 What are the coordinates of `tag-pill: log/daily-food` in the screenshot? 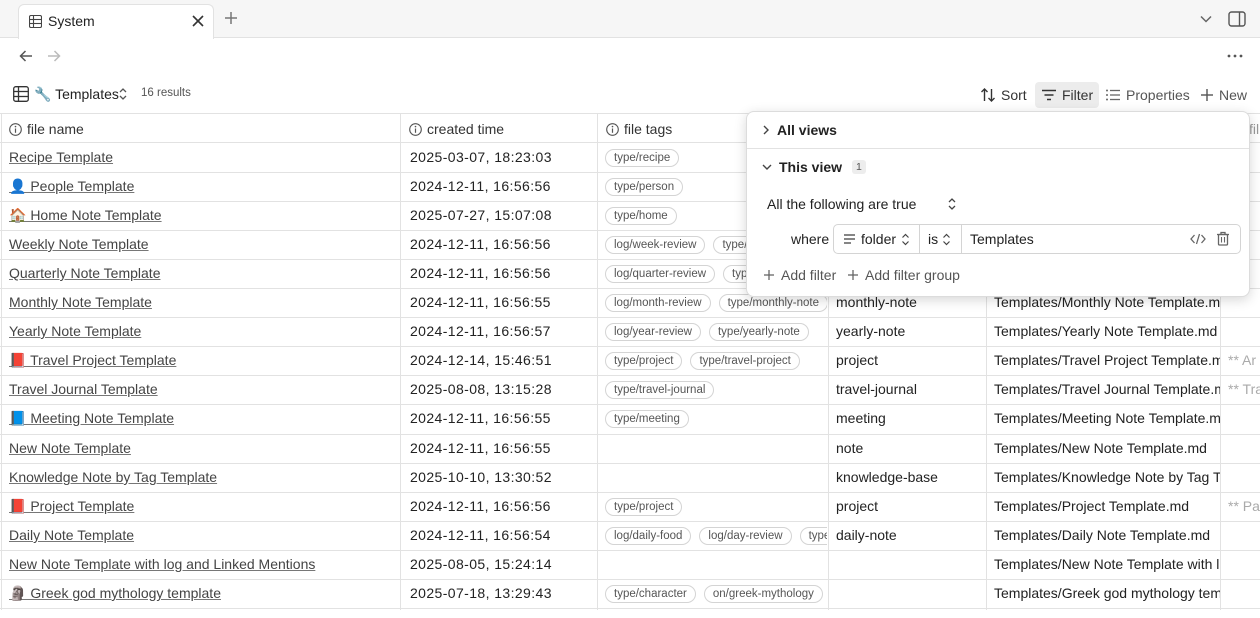 It's located at (648, 536).